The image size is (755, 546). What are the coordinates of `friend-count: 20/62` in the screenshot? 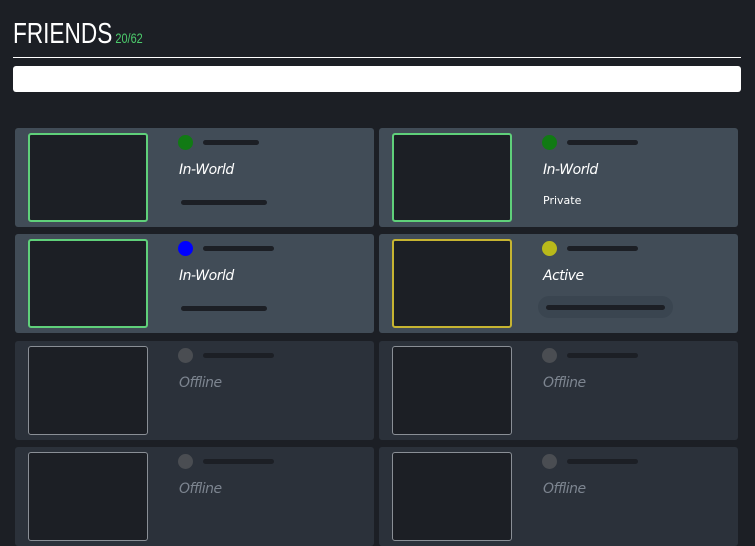 It's located at (129, 38).